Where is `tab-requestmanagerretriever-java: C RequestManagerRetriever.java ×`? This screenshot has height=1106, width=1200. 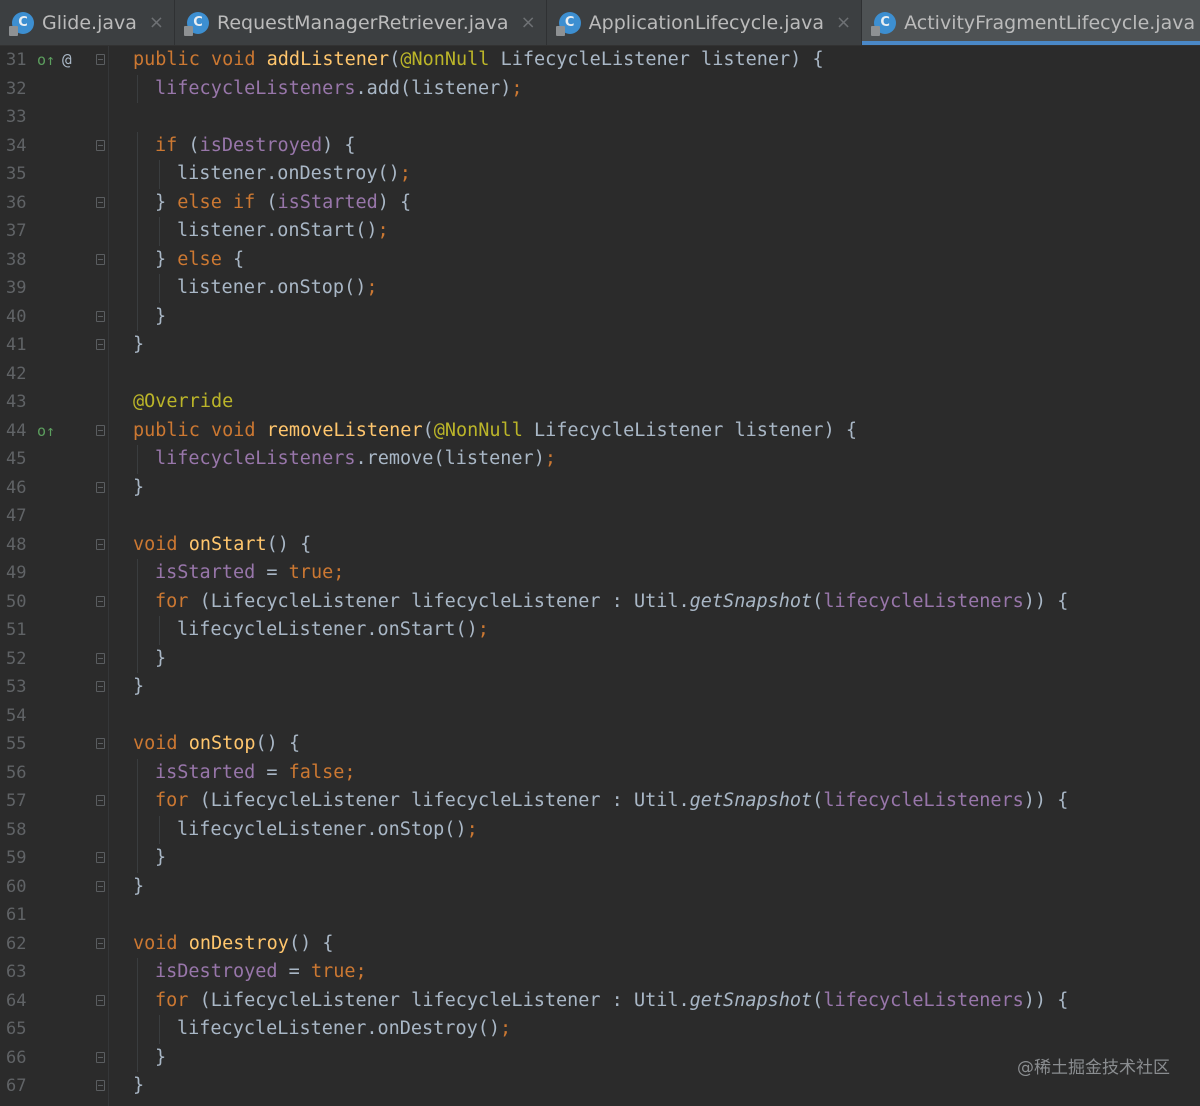
tab-requestmanagerretriever-java: C RequestManagerRetriever.java × is located at coordinates (361, 22).